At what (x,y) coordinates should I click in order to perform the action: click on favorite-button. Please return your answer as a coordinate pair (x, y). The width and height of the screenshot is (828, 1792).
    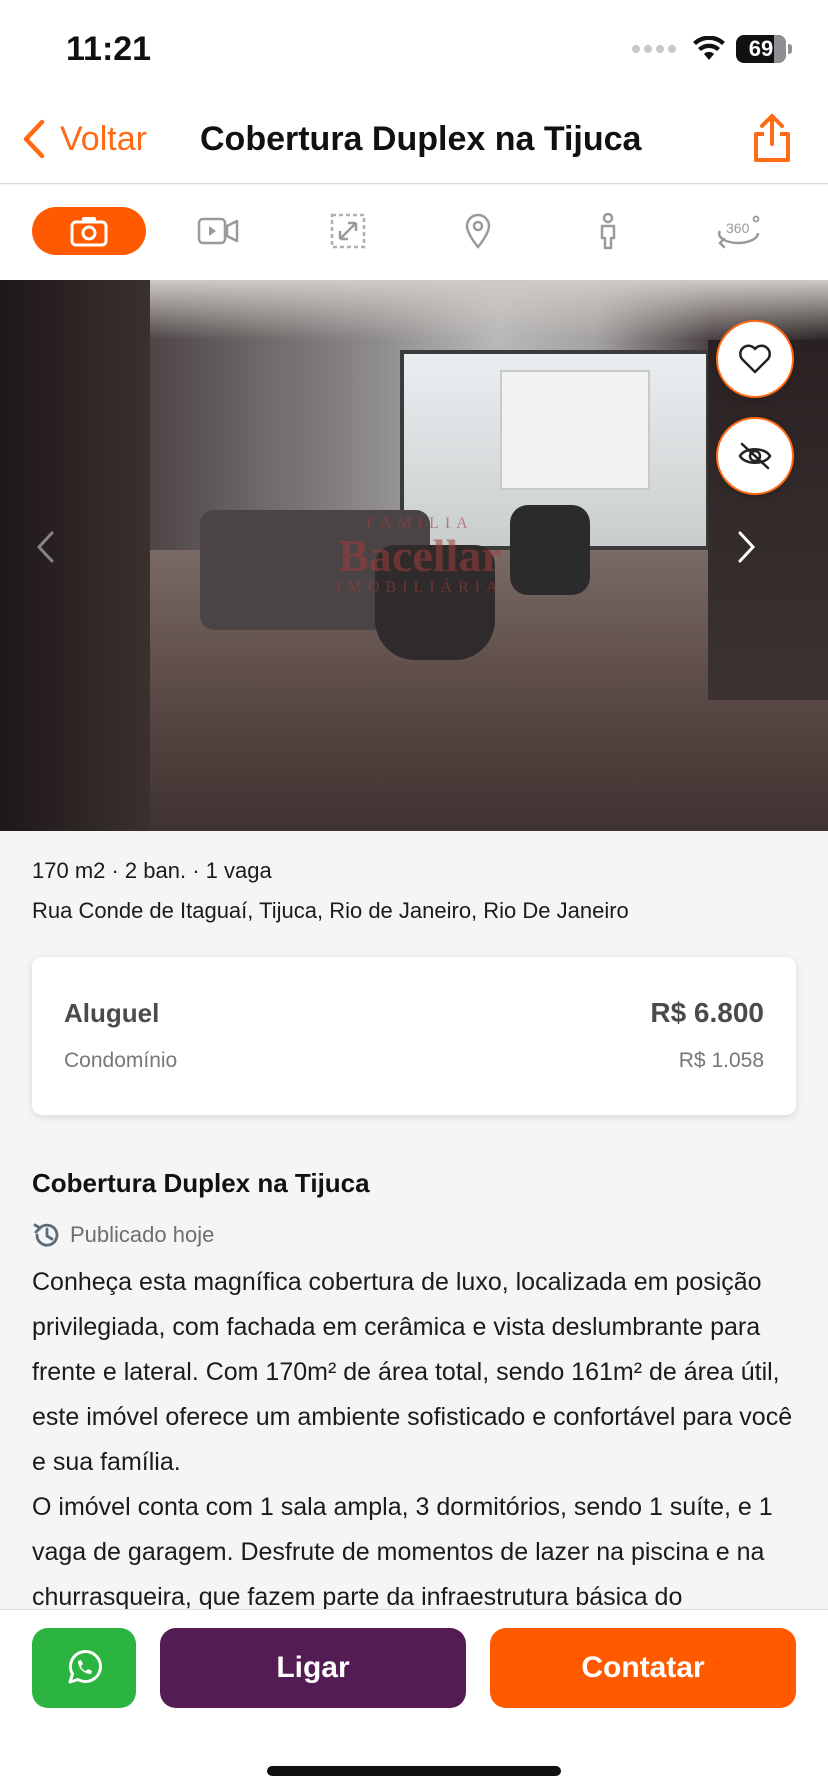
    Looking at the image, I should click on (755, 359).